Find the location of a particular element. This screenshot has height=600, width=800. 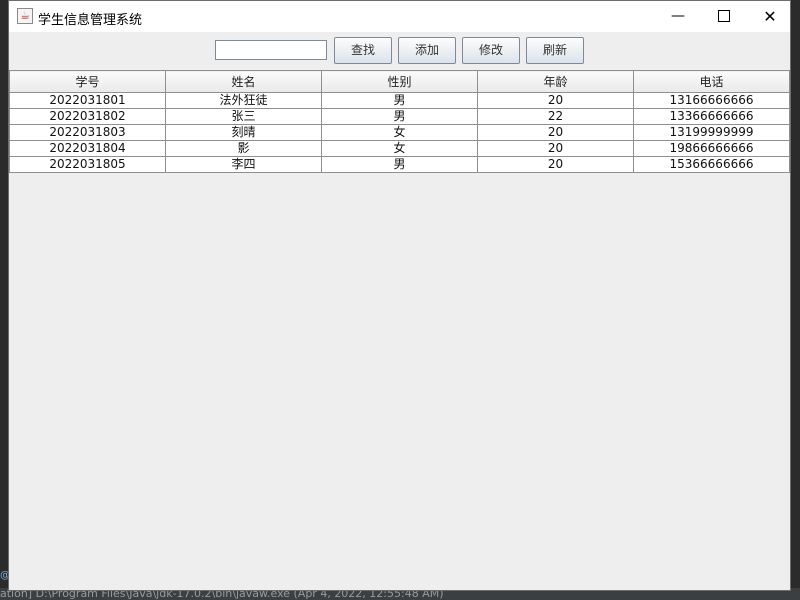

cell-name: 刻晴 is located at coordinates (243, 132).